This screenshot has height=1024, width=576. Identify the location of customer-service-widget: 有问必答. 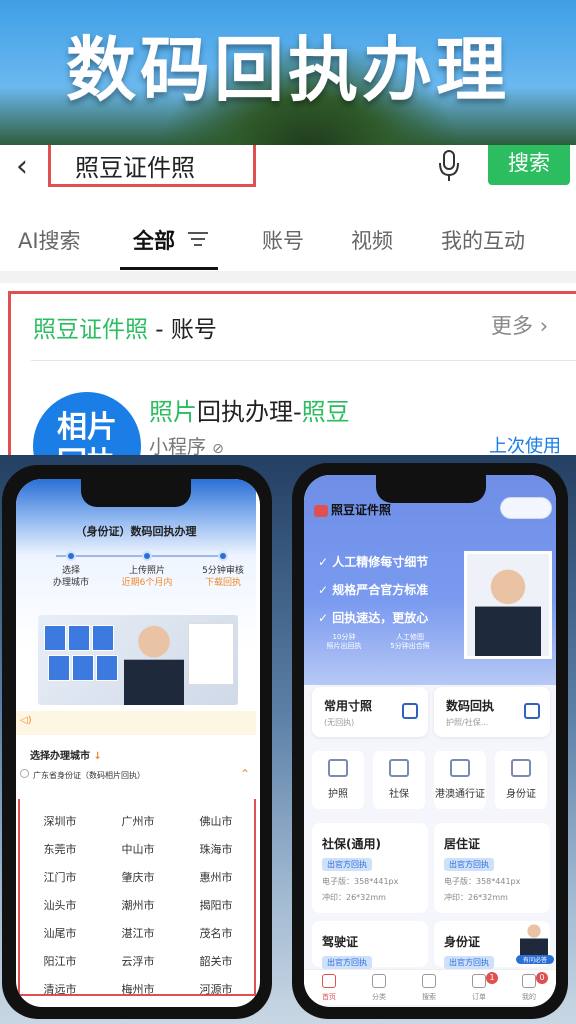
(535, 944).